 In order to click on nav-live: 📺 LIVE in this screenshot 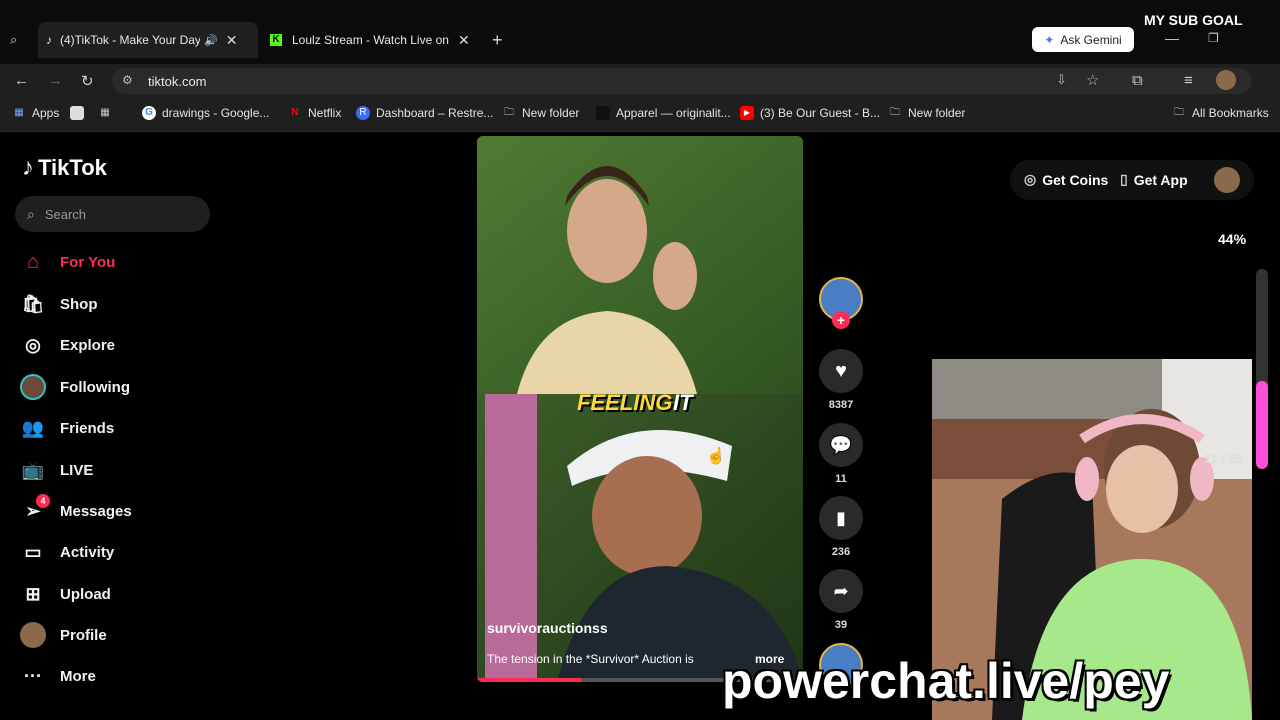, I will do `click(57, 470)`.